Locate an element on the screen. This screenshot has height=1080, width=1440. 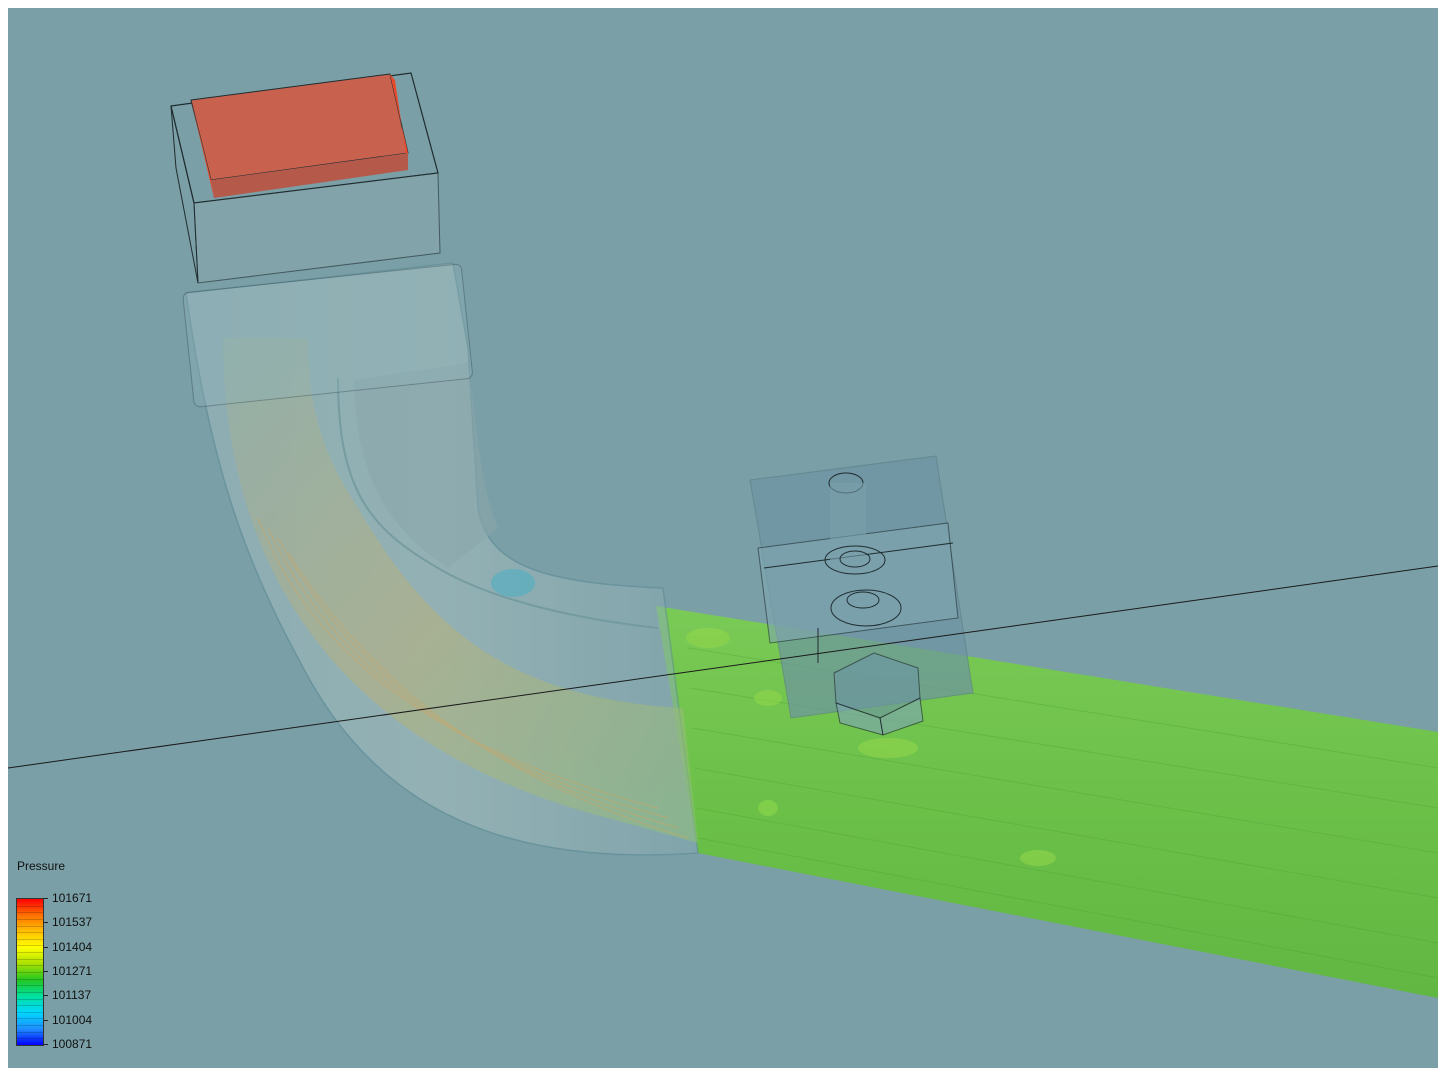
legend-value-label: 101271 is located at coordinates (72, 971).